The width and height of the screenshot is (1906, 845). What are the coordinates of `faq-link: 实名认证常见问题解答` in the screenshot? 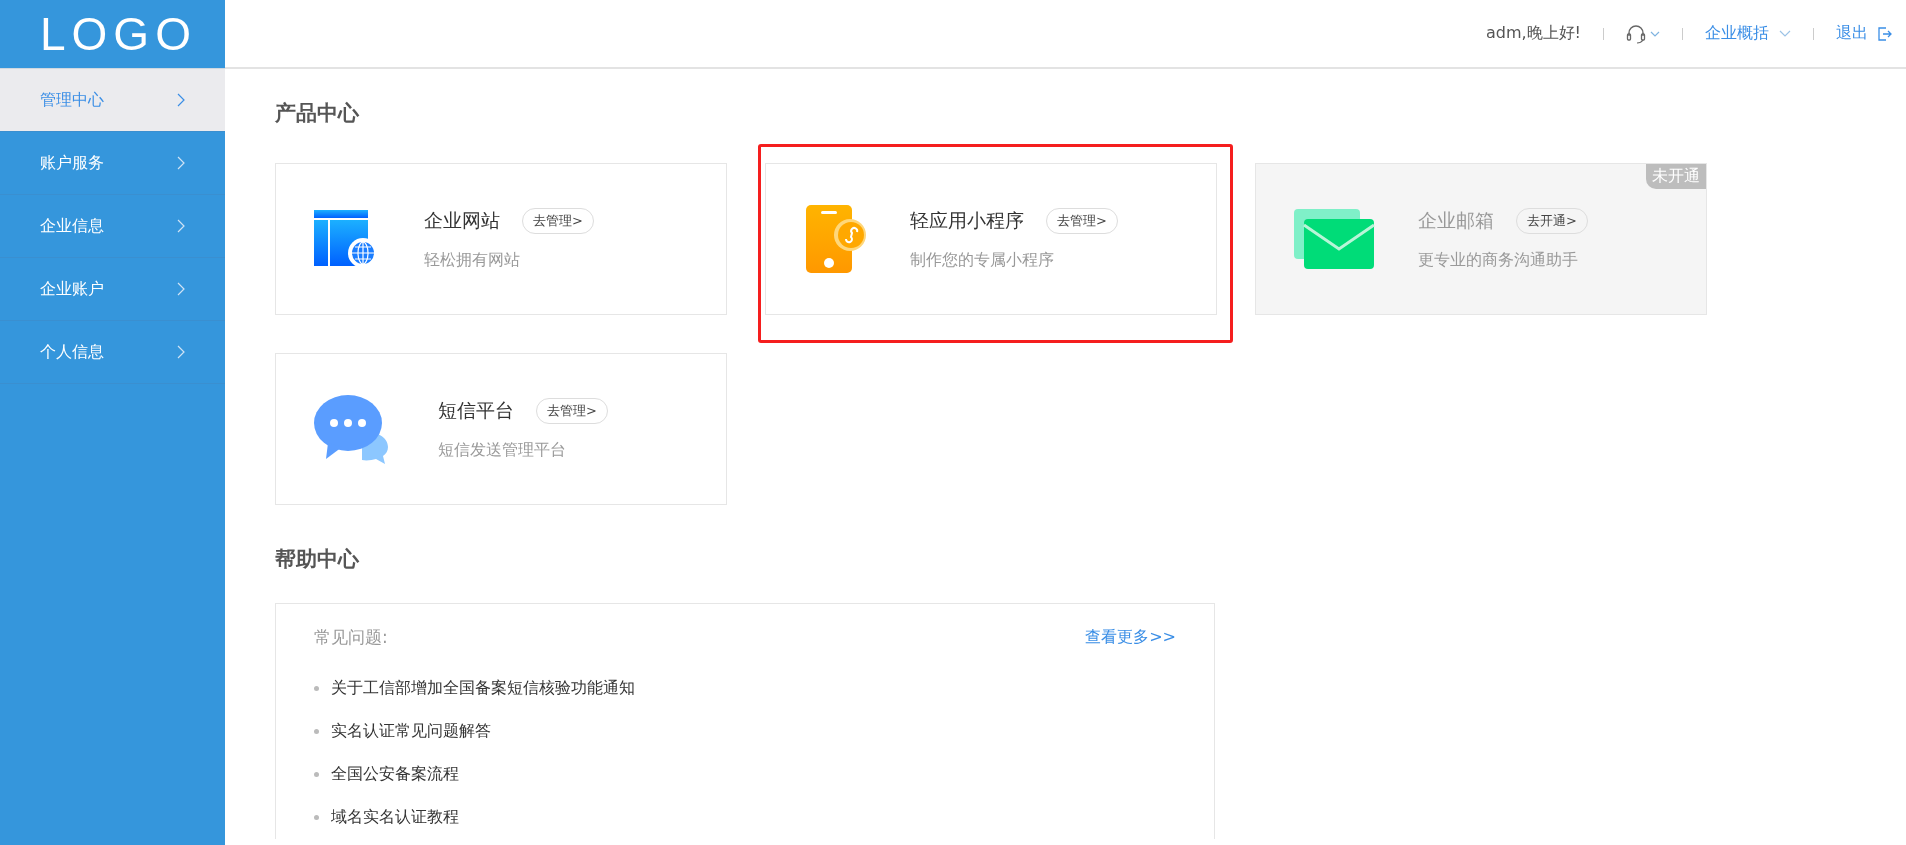 It's located at (411, 731).